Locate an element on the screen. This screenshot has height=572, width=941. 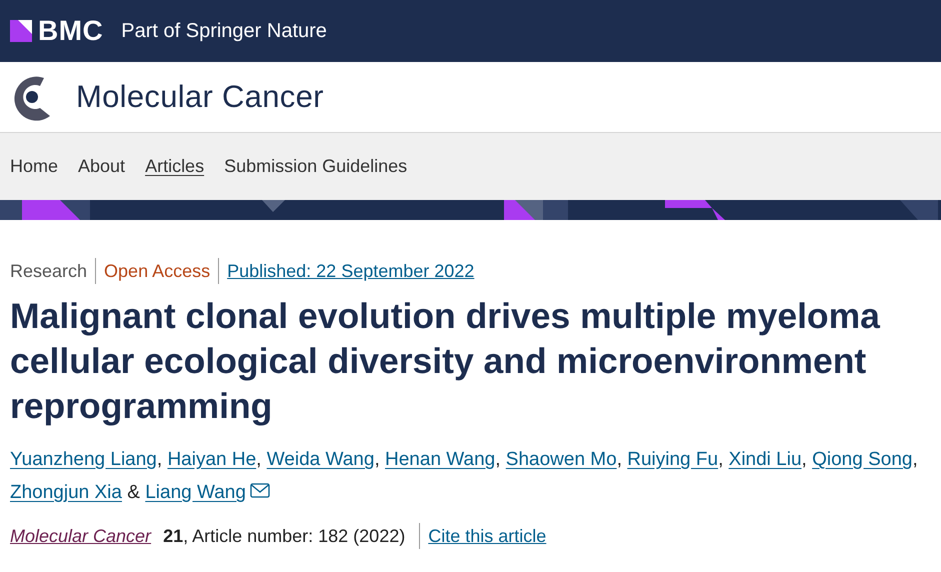
author-link: Qiong Song is located at coordinates (862, 459).